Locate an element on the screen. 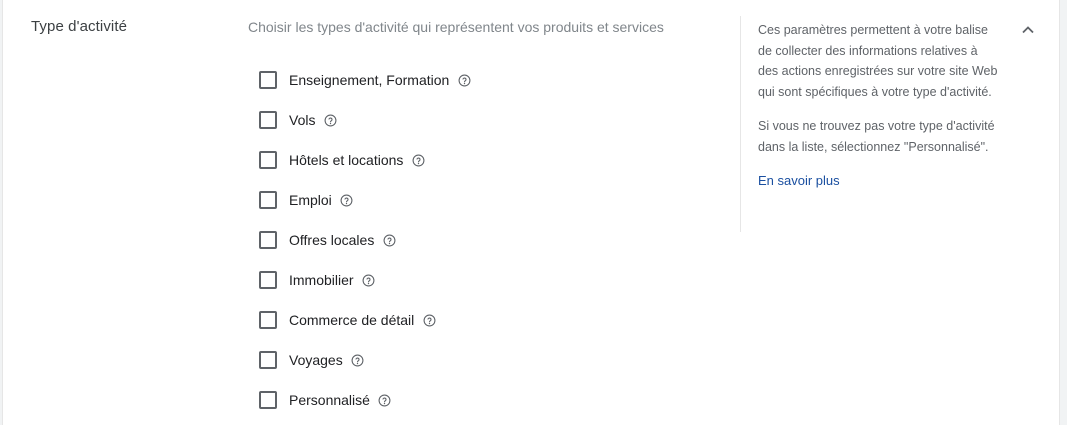 This screenshot has width=1067, height=425. option-personnalise: Personnalisé is located at coordinates (365, 400).